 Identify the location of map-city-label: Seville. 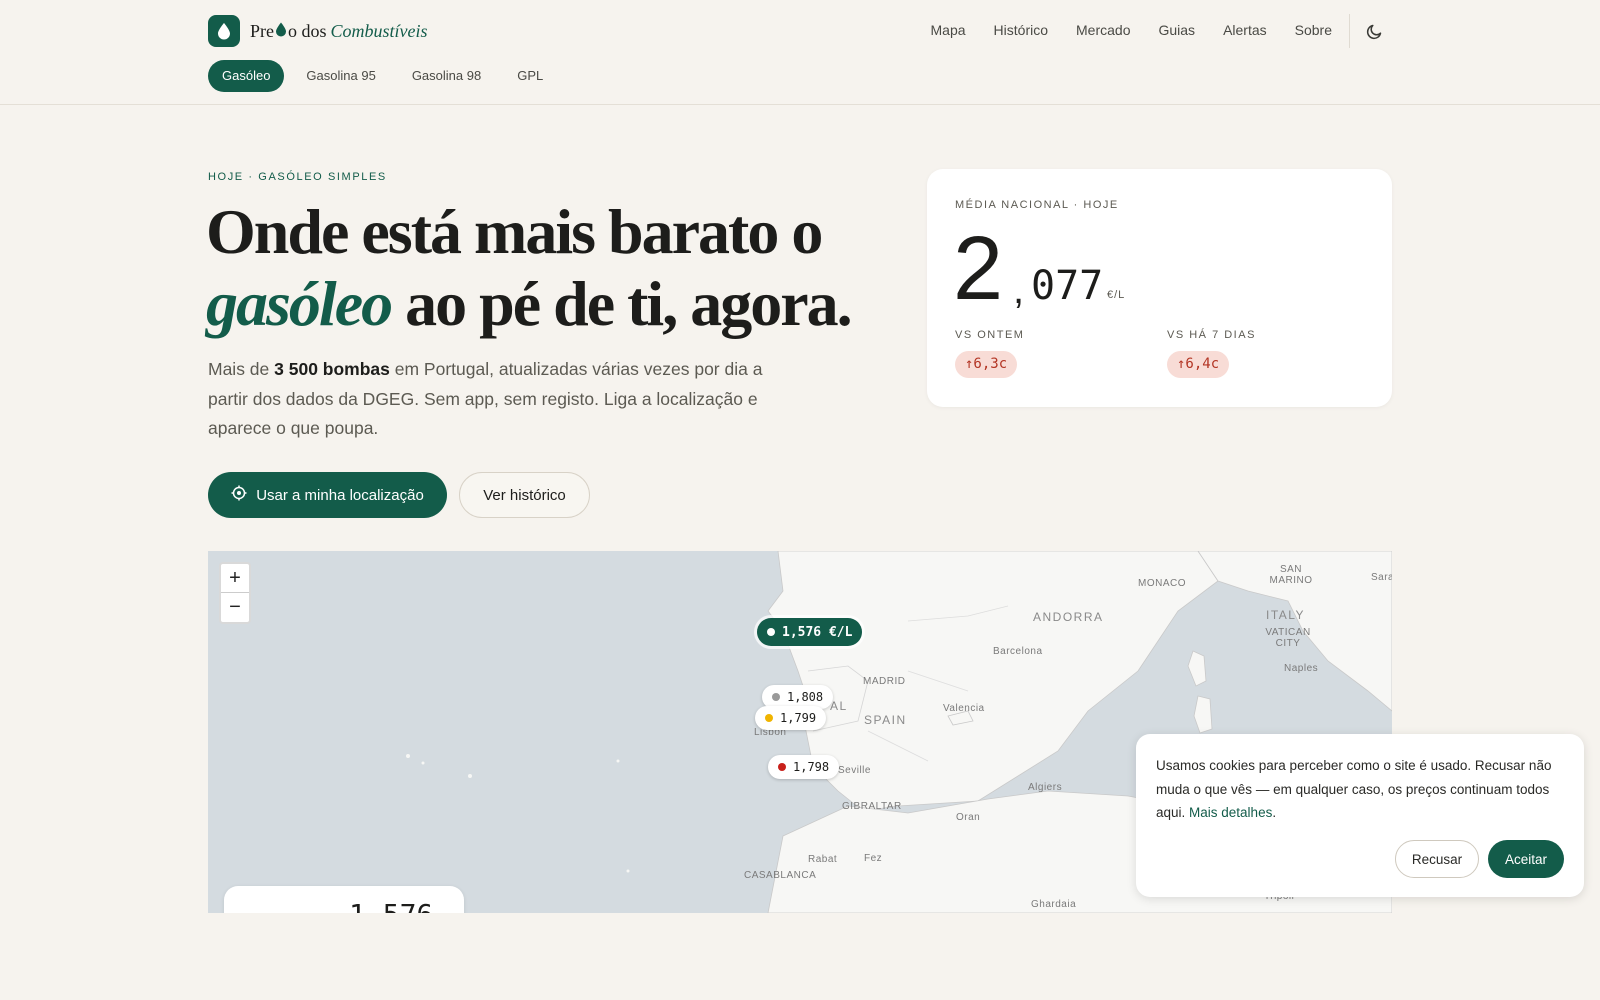
(854, 770).